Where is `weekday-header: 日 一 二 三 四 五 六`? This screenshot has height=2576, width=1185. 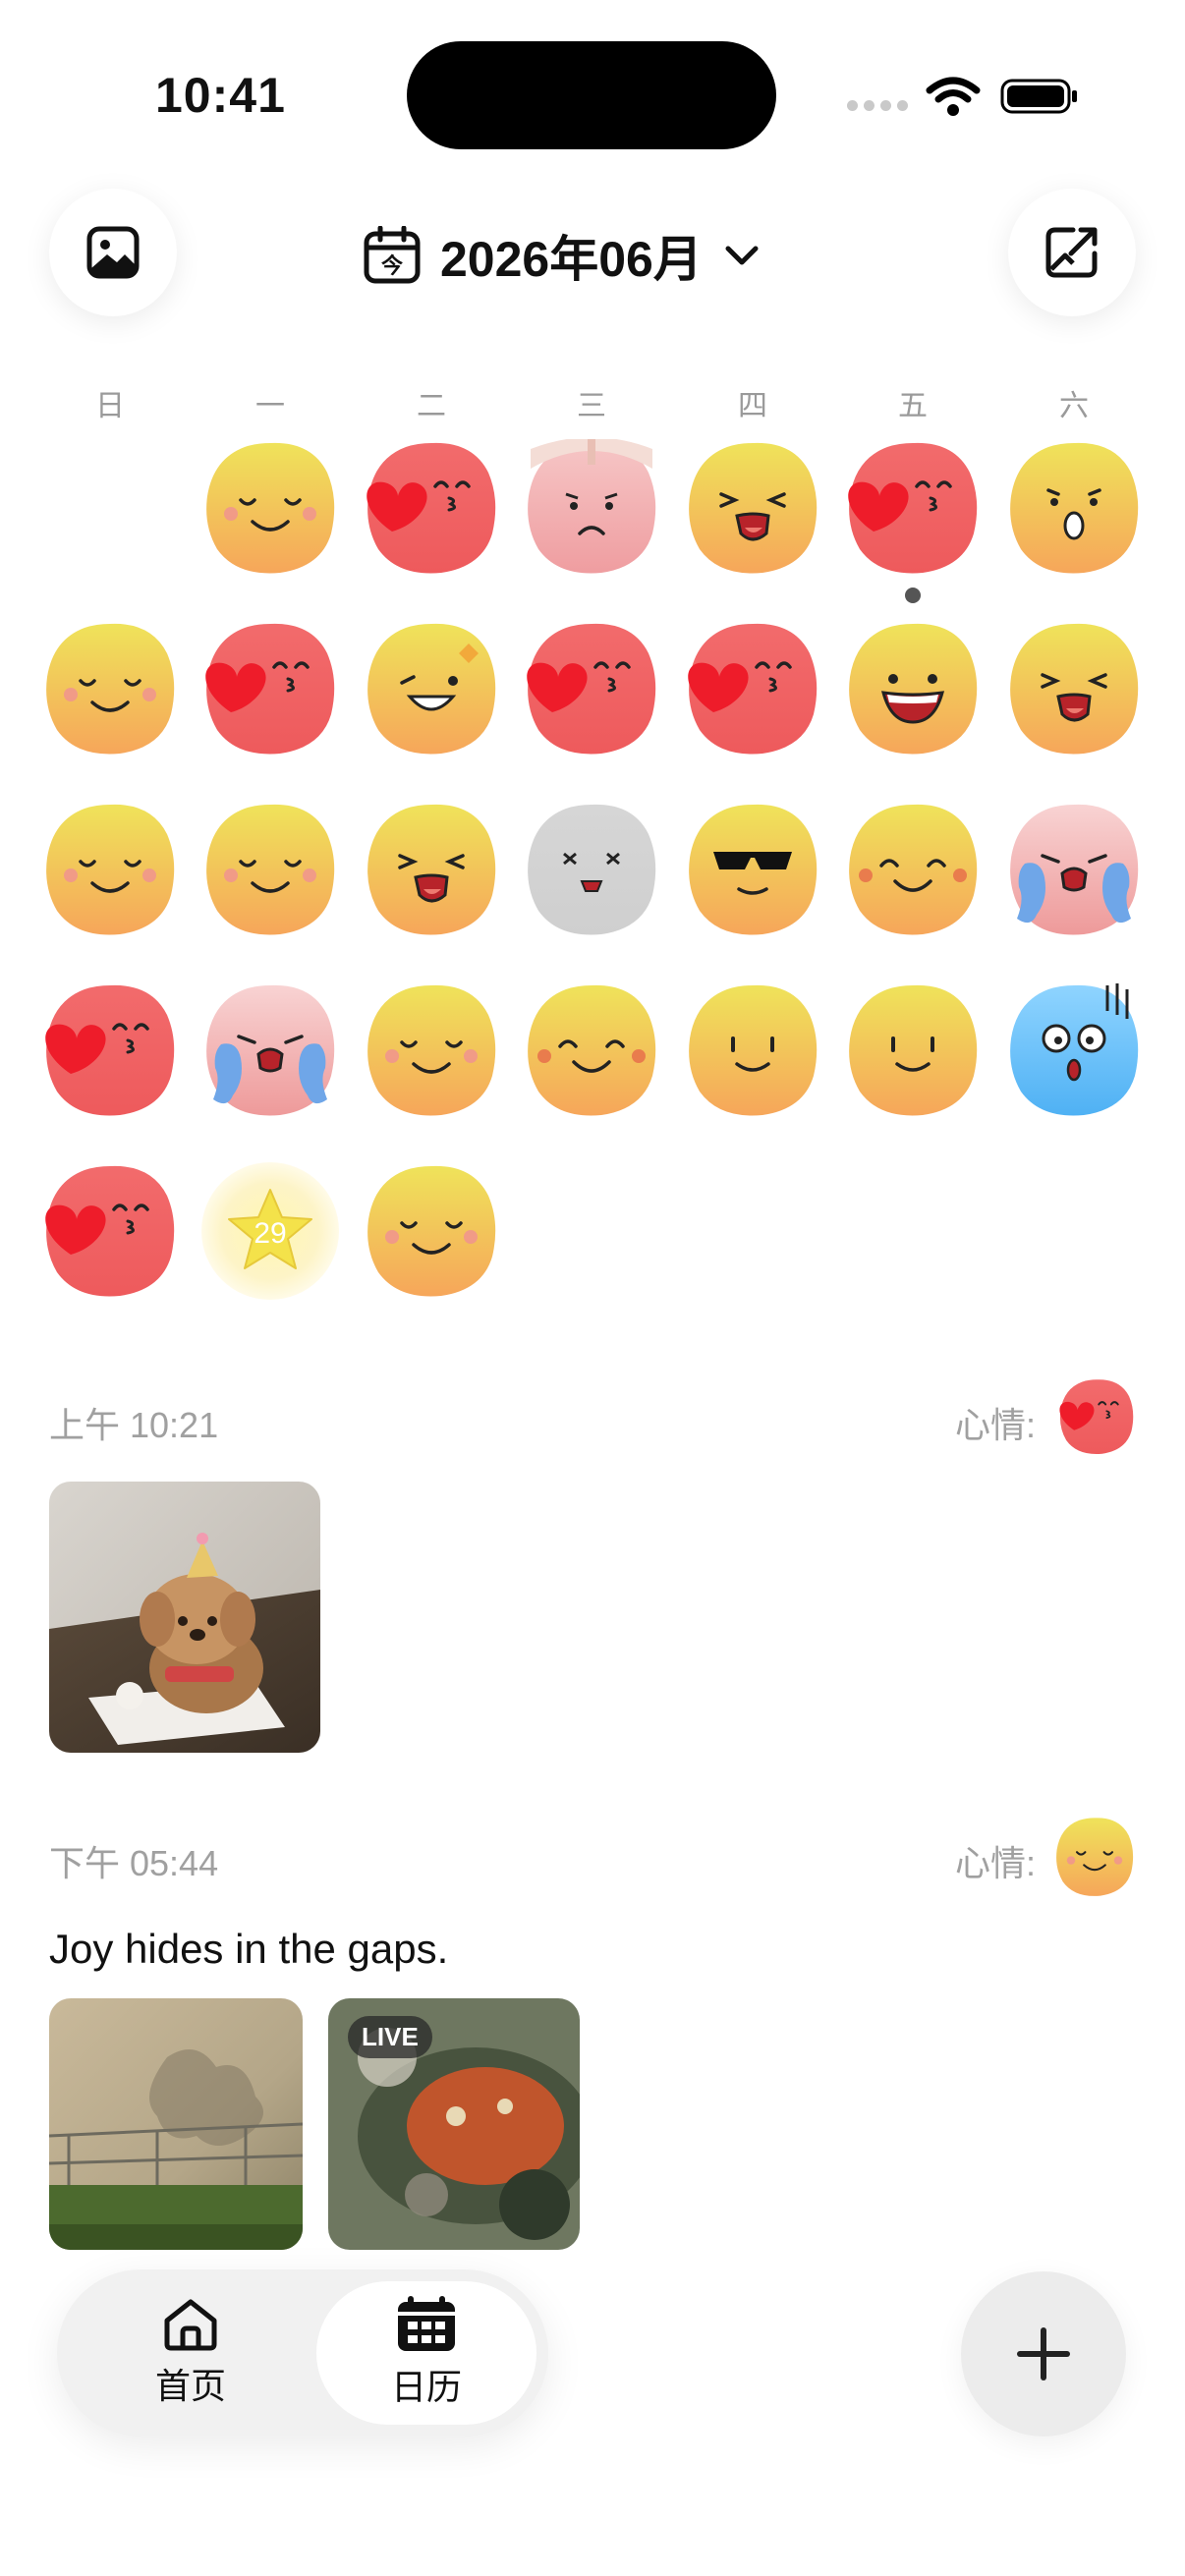 weekday-header: 日 一 二 三 四 五 六 is located at coordinates (592, 401).